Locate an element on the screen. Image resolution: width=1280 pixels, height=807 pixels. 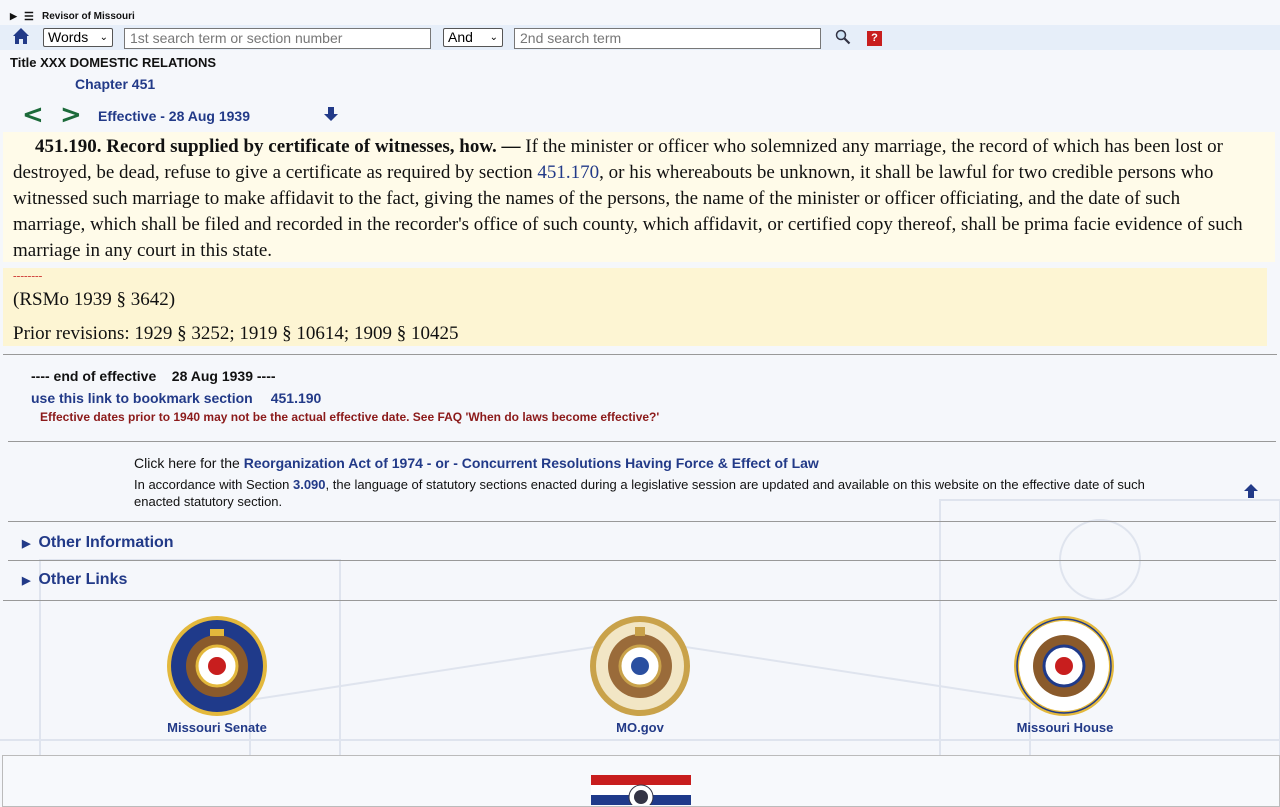
menu-icon: ☰ is located at coordinates (33, 16).